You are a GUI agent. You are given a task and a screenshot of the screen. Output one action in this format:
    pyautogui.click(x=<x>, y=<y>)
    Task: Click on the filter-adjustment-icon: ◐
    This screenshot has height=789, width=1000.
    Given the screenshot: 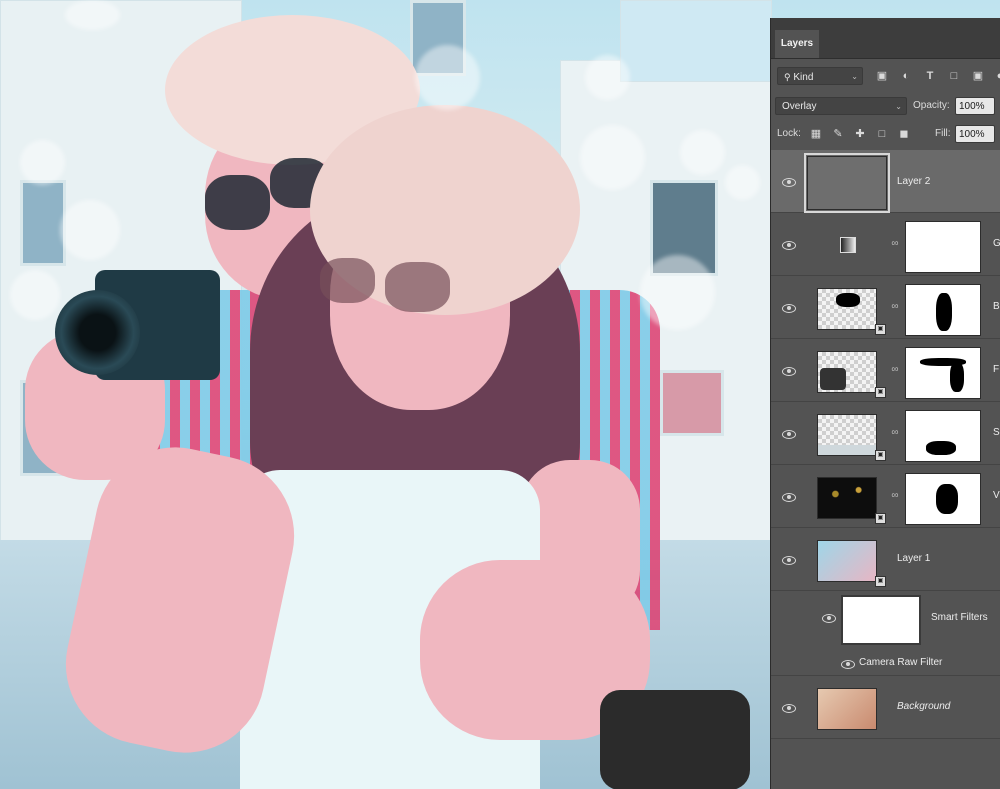 What is the action you would take?
    pyautogui.click(x=906, y=76)
    